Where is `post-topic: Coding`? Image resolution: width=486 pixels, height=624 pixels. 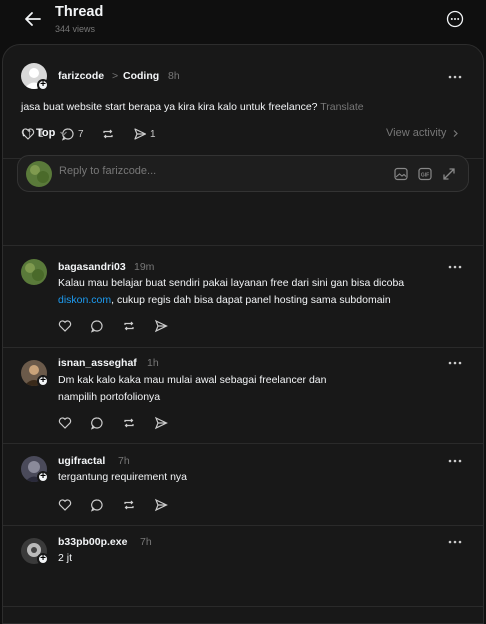 post-topic: Coding is located at coordinates (141, 76).